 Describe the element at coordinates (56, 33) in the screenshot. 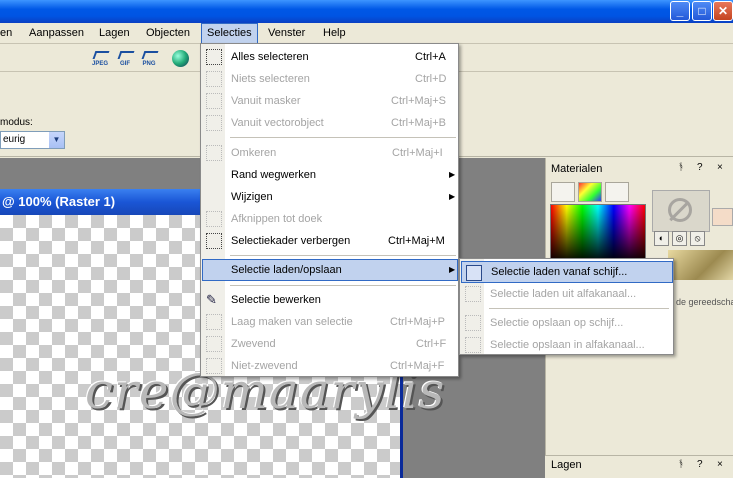

I see `menu-aanpassen: Aanpassen` at that location.